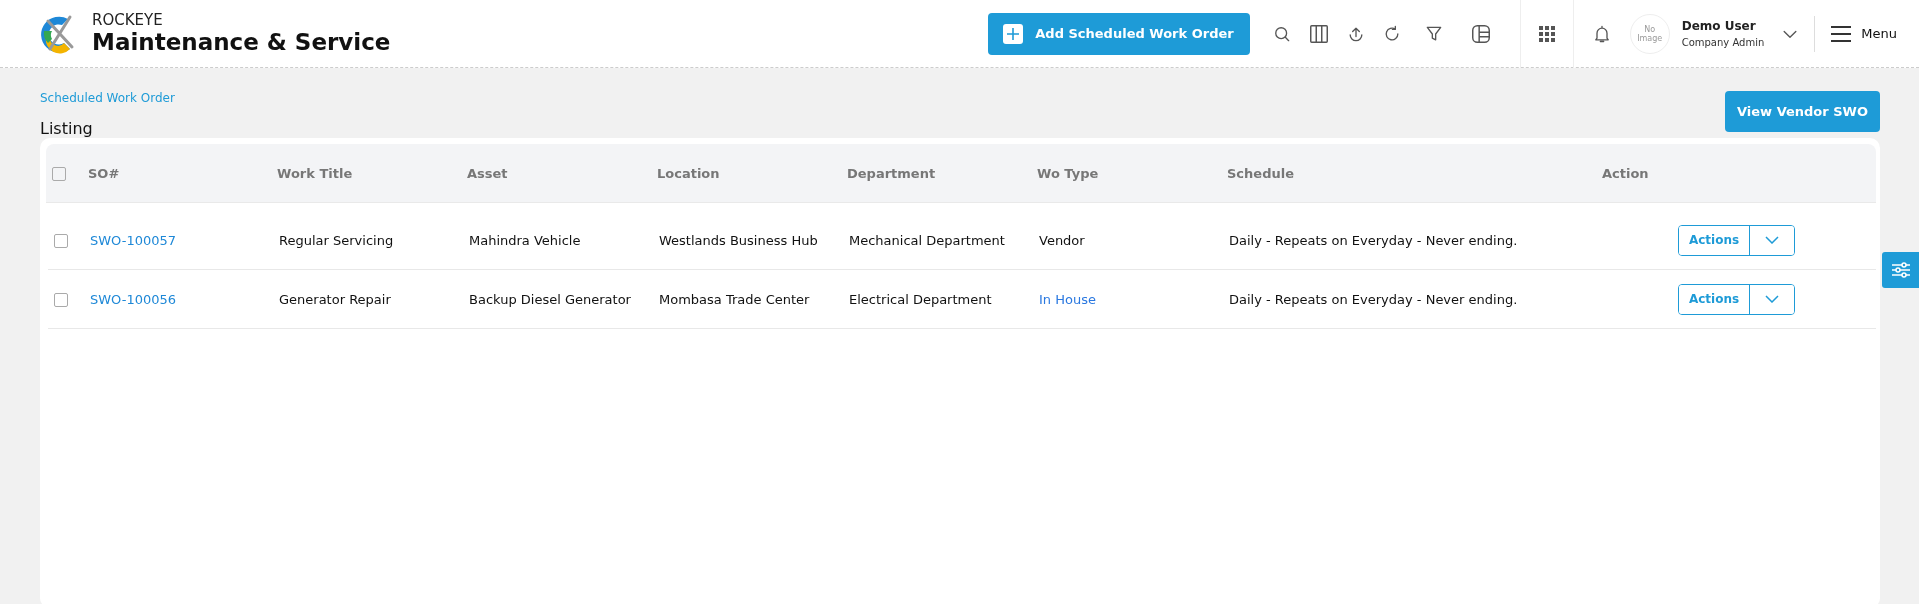  What do you see at coordinates (1062, 240) in the screenshot?
I see `table-cell: Vendor` at bounding box center [1062, 240].